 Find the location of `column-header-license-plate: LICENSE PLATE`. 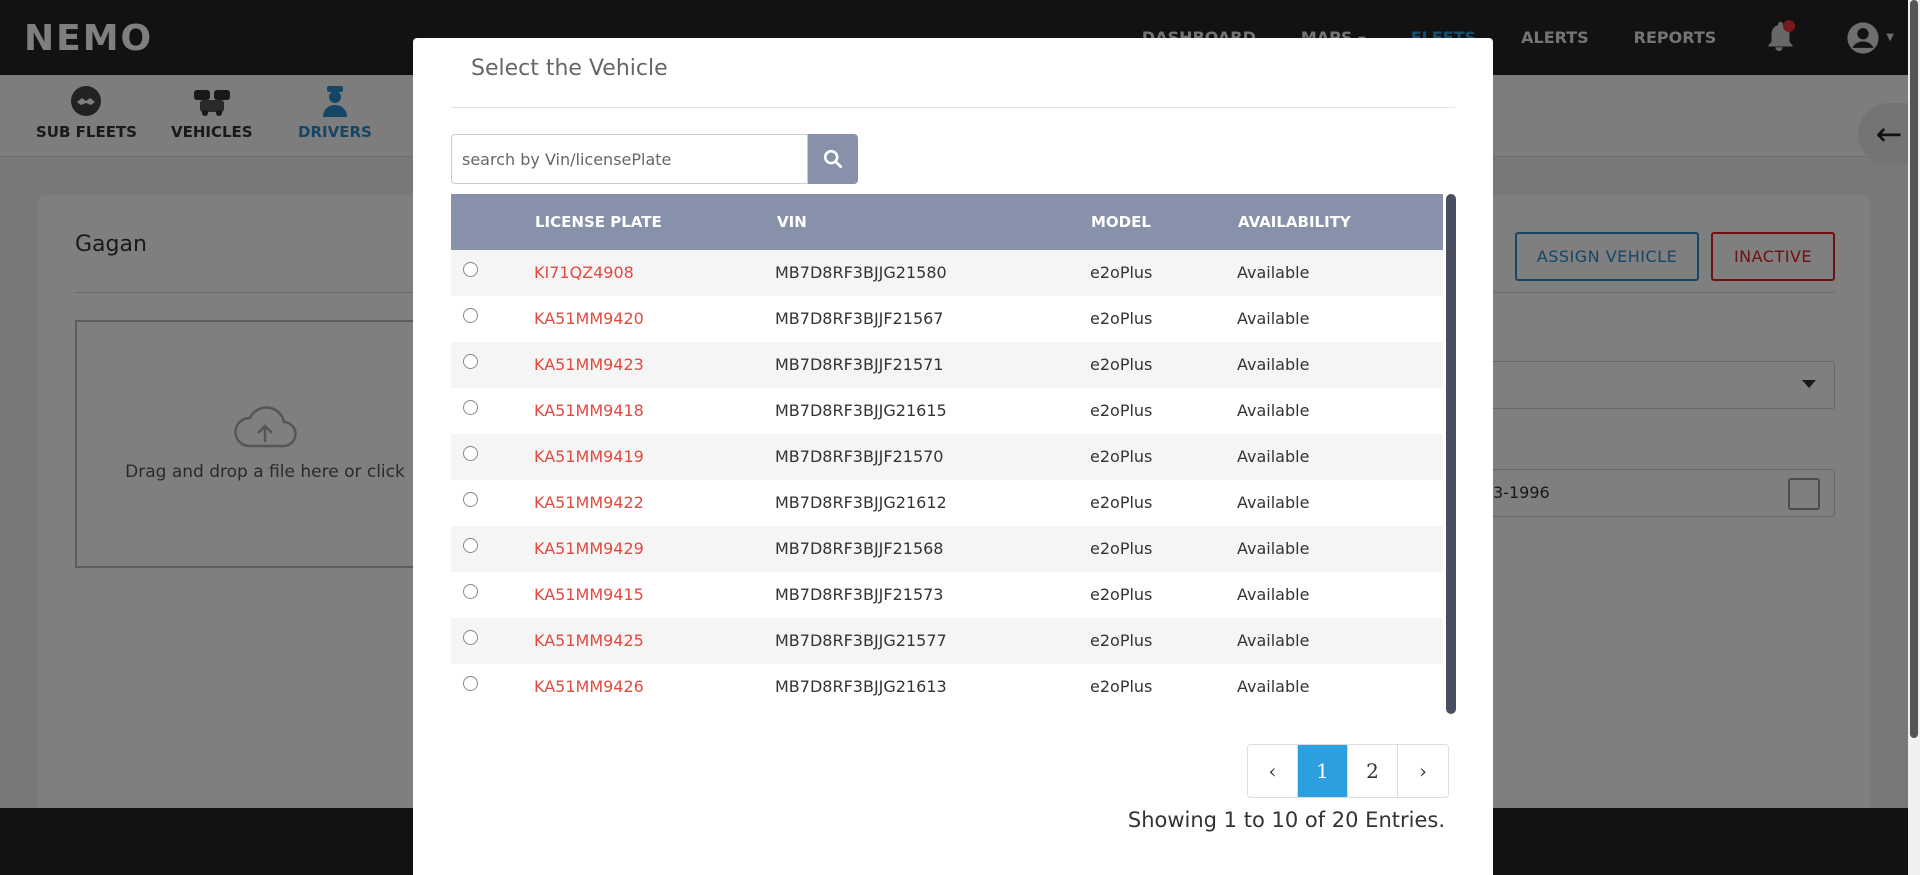

column-header-license-plate: LICENSE PLATE is located at coordinates (598, 222).